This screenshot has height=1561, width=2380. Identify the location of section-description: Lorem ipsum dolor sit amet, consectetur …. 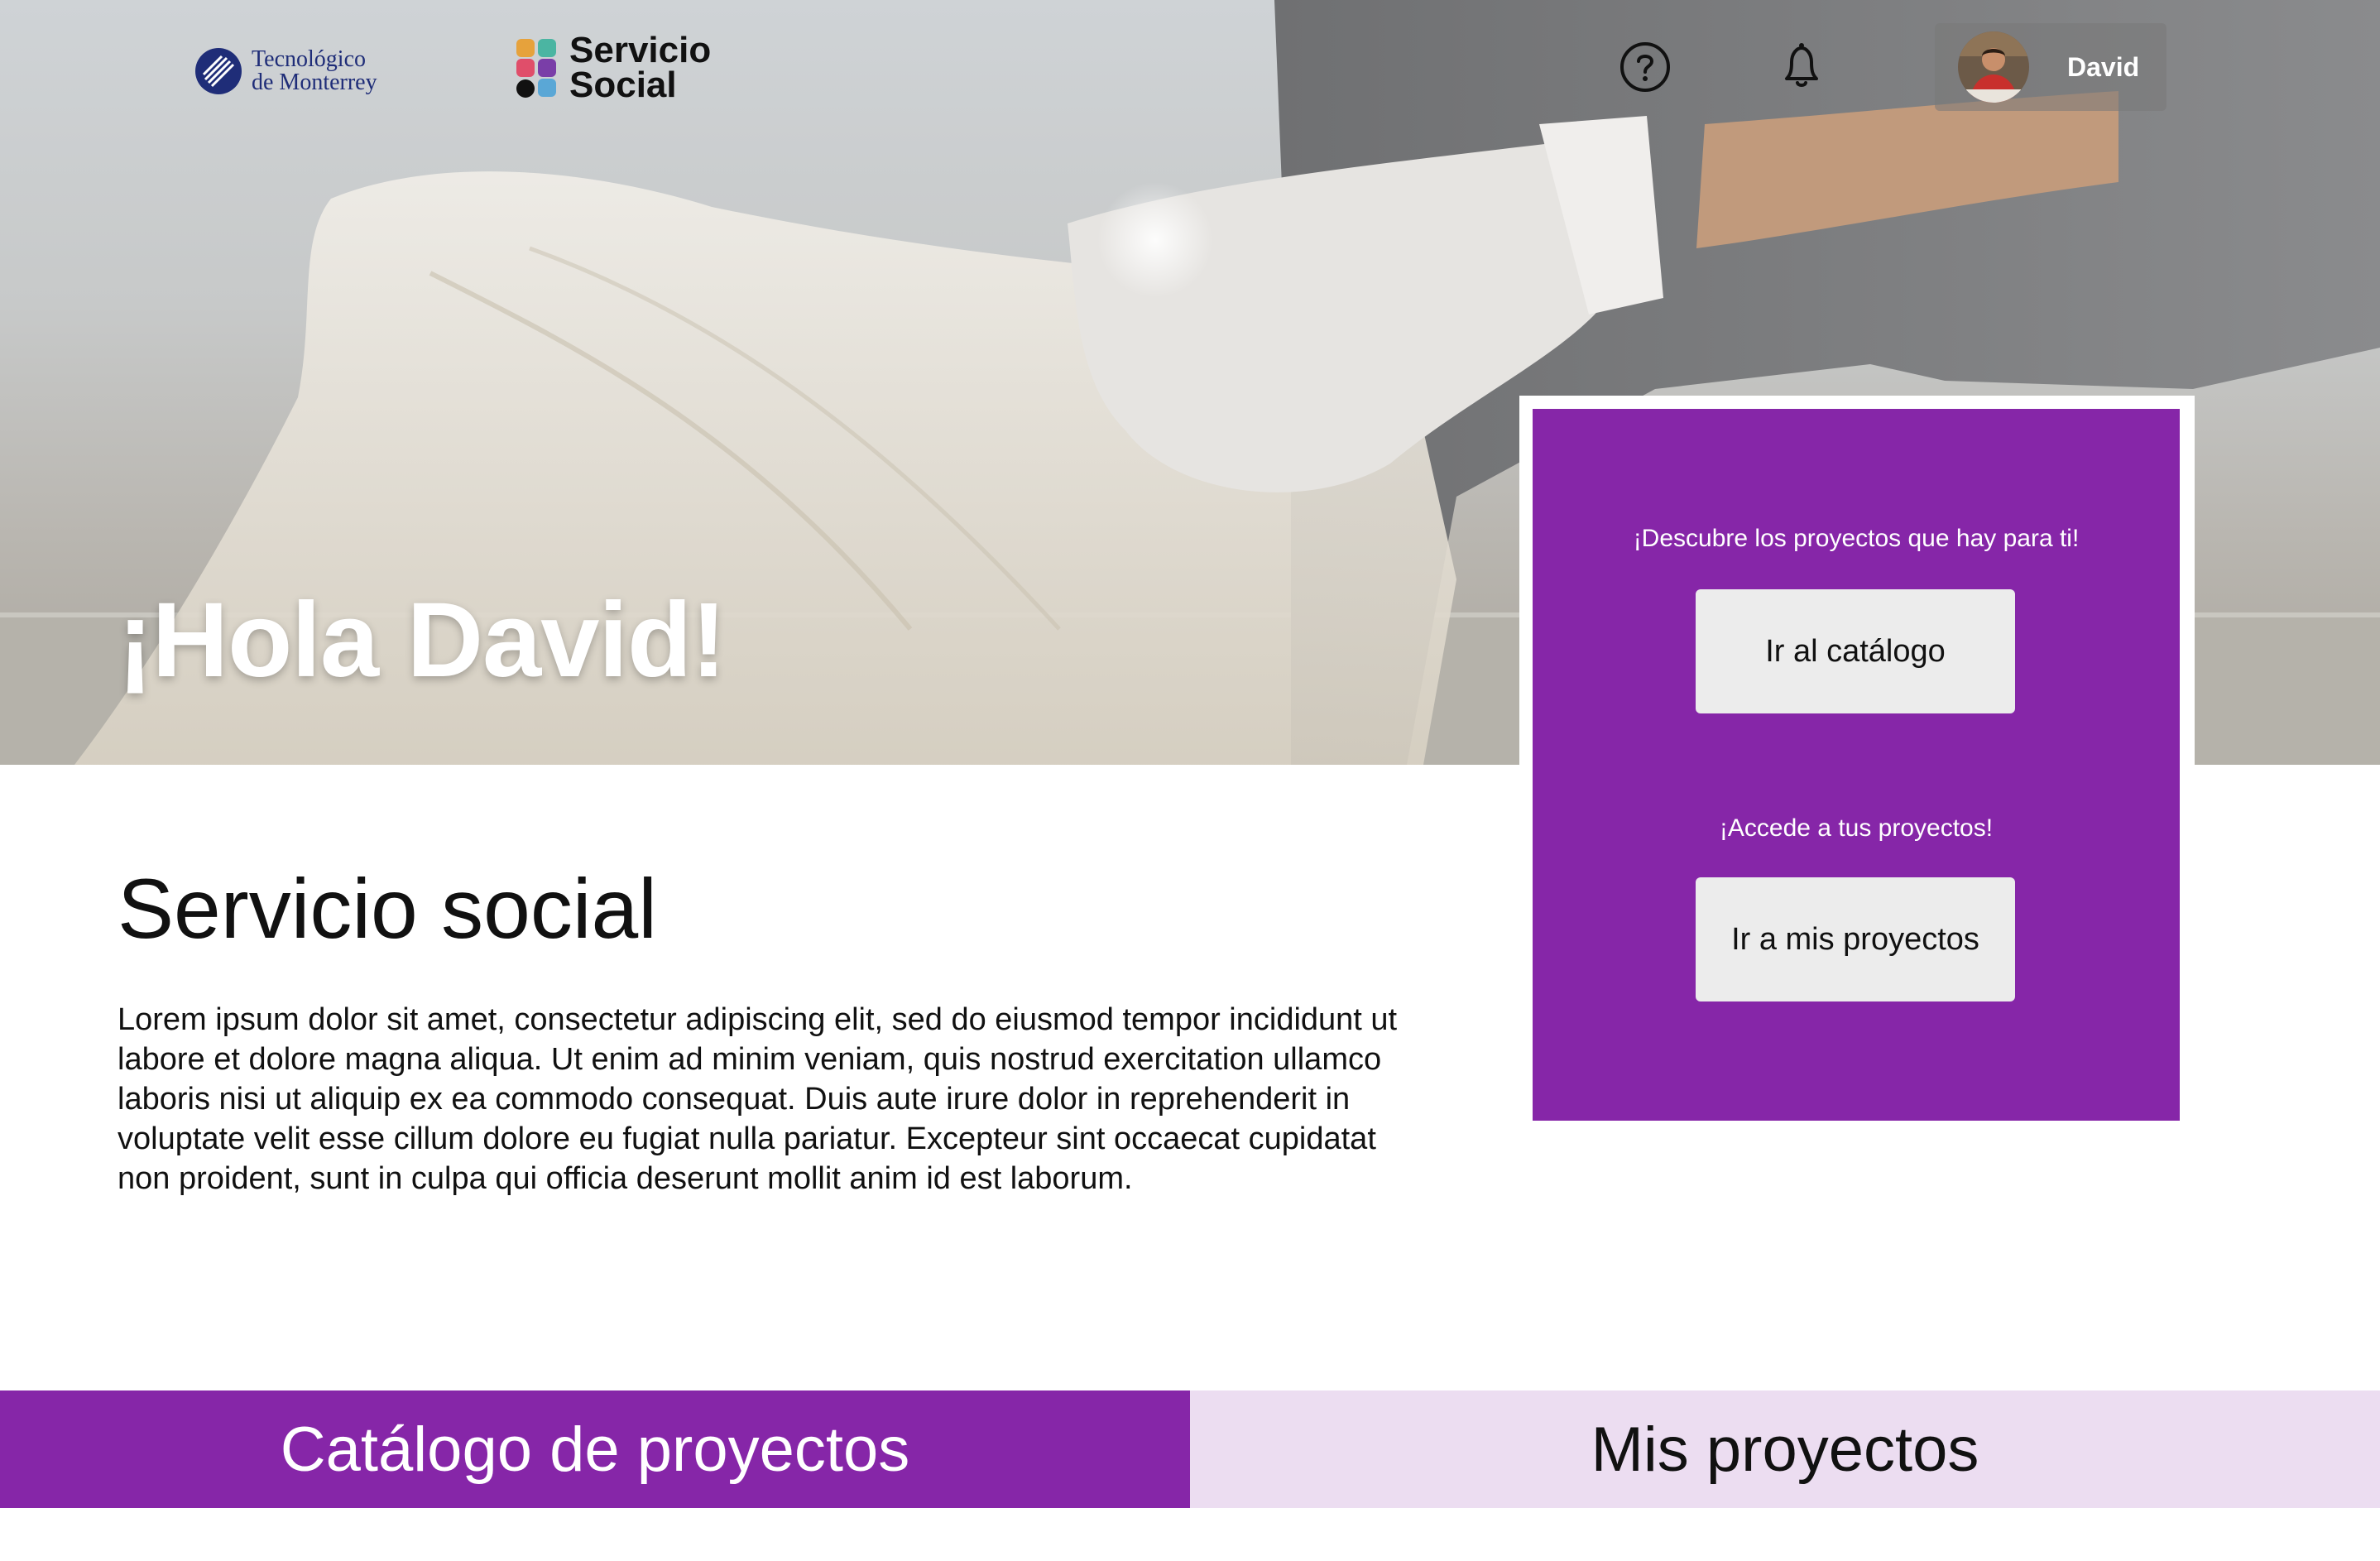
(758, 1099).